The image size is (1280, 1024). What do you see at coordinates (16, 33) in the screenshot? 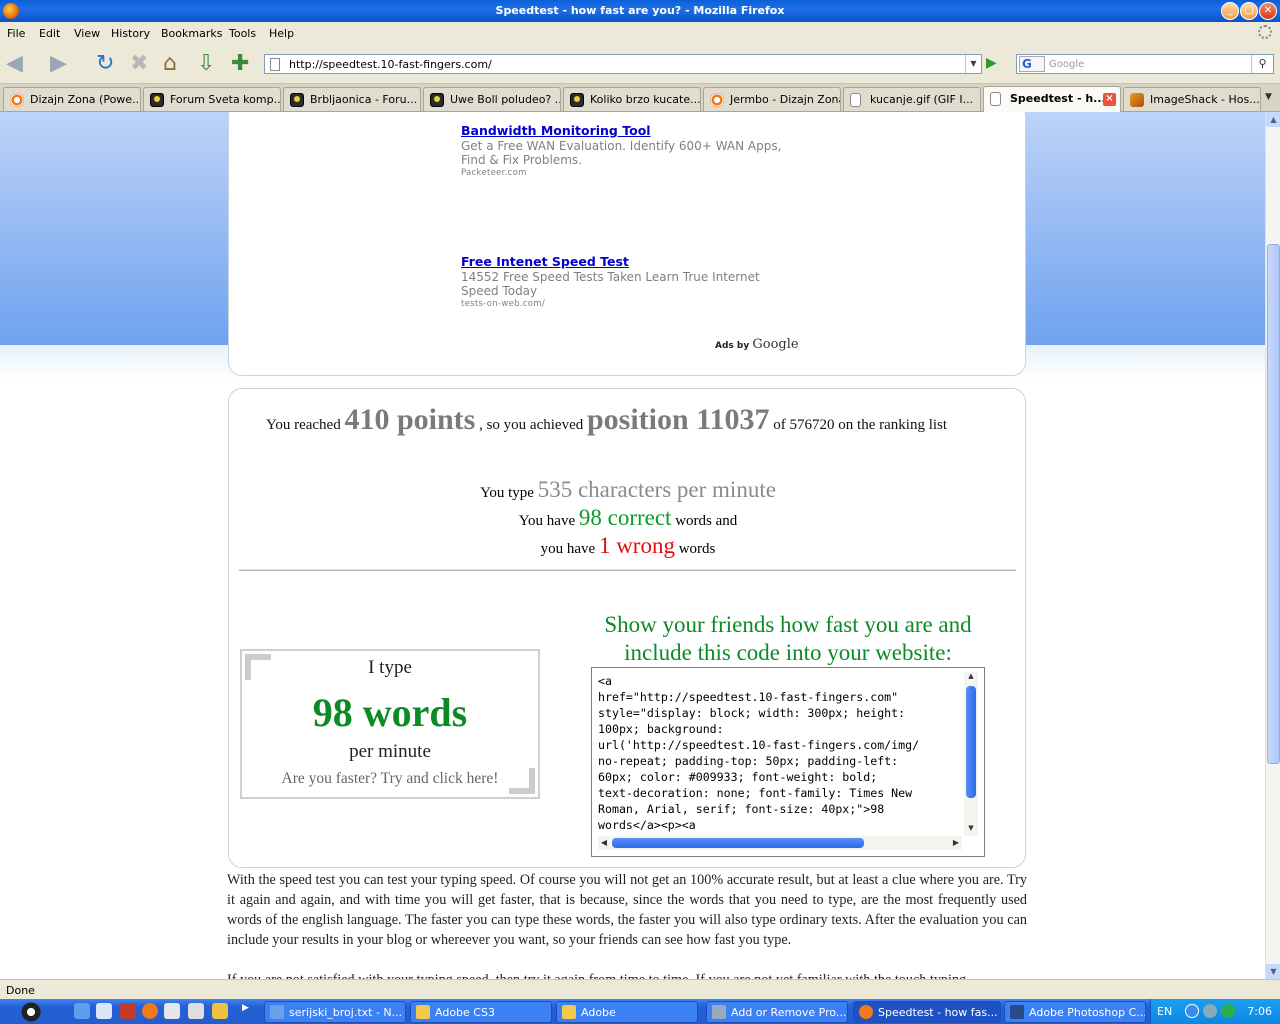
I see `menu-file: File` at bounding box center [16, 33].